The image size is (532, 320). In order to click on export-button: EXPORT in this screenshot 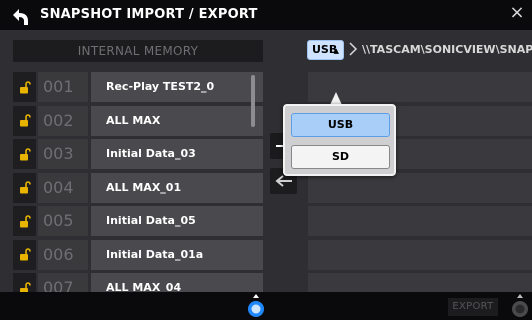, I will do `click(473, 307)`.